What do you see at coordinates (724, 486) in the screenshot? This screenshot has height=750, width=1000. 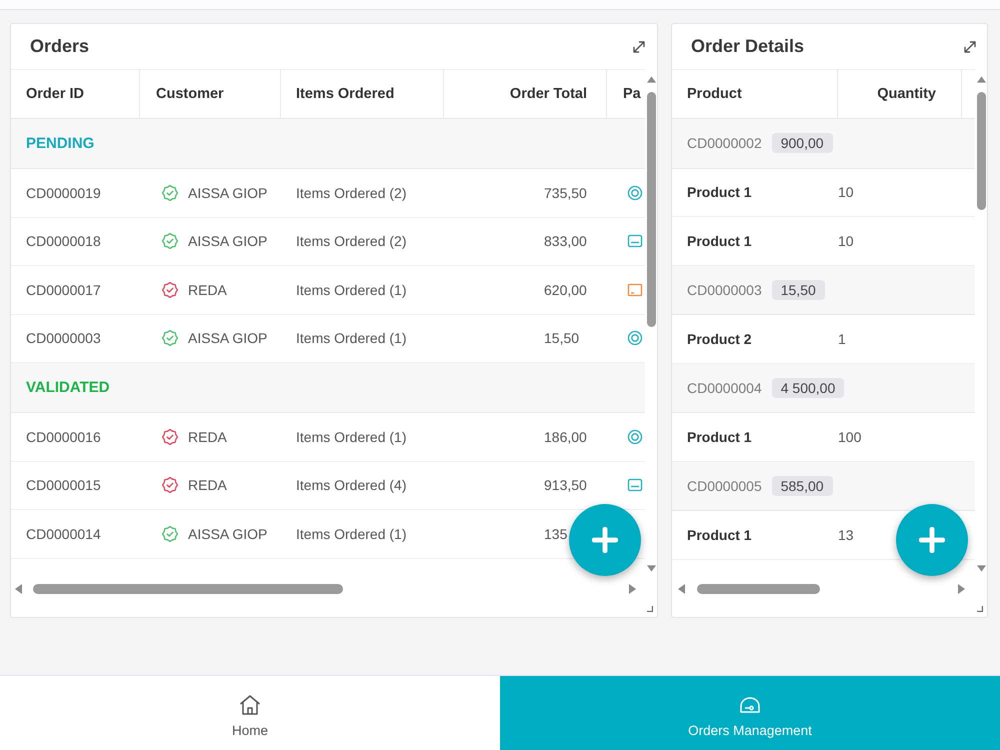 I see `order-id-cell: CD0000005` at bounding box center [724, 486].